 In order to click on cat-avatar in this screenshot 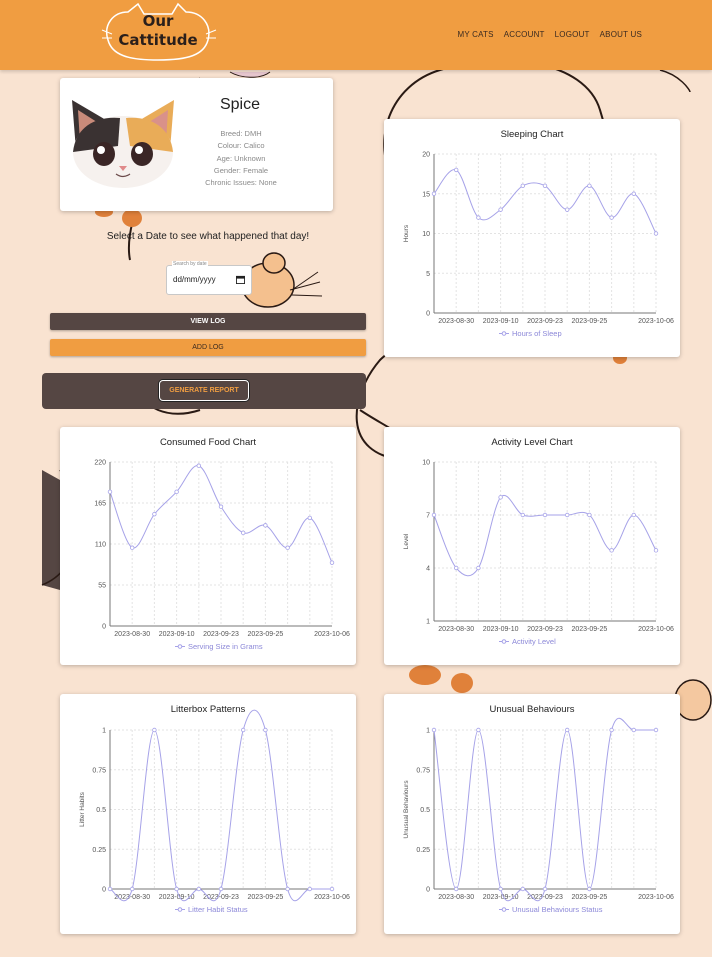, I will do `click(123, 144)`.